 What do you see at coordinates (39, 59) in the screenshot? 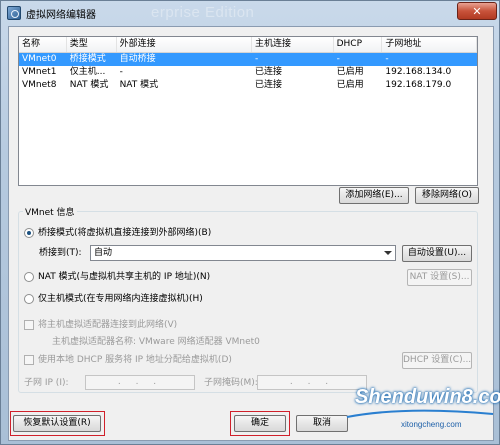
I see `cell-name: VMnet0` at bounding box center [39, 59].